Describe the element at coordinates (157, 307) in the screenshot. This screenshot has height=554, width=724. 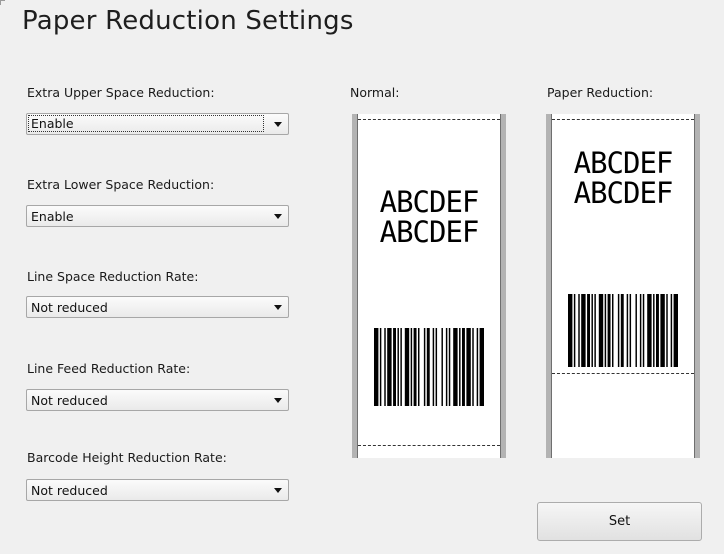
I see `line-space-reduction-dropdown: Not reduced` at that location.